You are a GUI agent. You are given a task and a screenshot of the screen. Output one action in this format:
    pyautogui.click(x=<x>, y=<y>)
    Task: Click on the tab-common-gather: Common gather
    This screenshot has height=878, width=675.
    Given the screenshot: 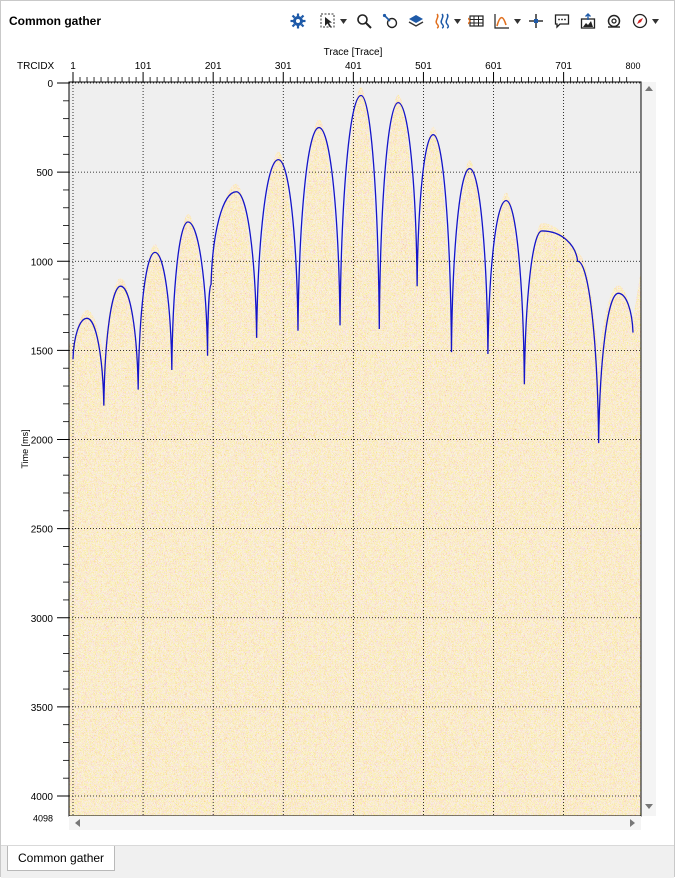 What is the action you would take?
    pyautogui.click(x=61, y=858)
    